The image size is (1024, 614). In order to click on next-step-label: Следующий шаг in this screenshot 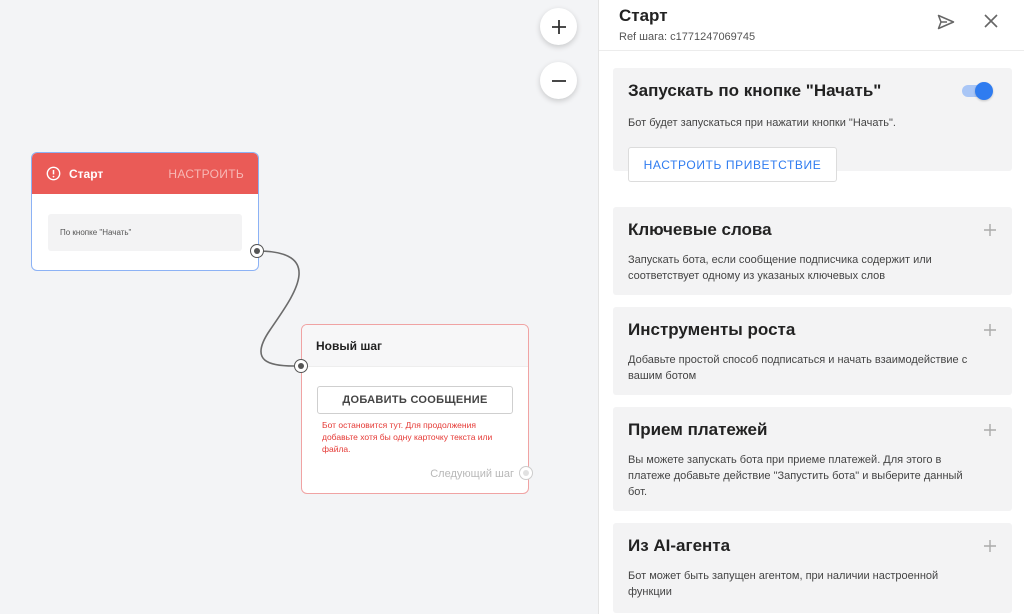, I will do `click(472, 474)`.